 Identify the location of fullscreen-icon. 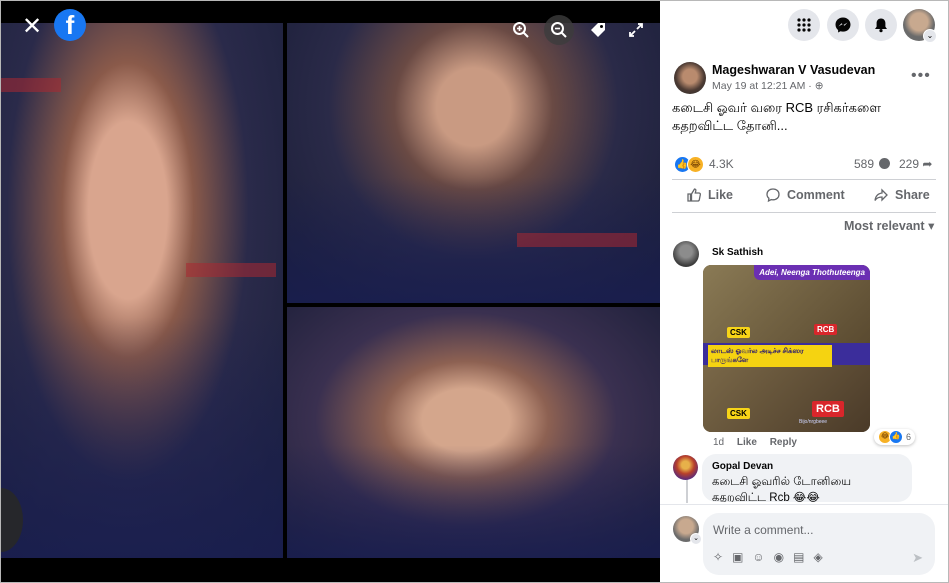
(636, 30).